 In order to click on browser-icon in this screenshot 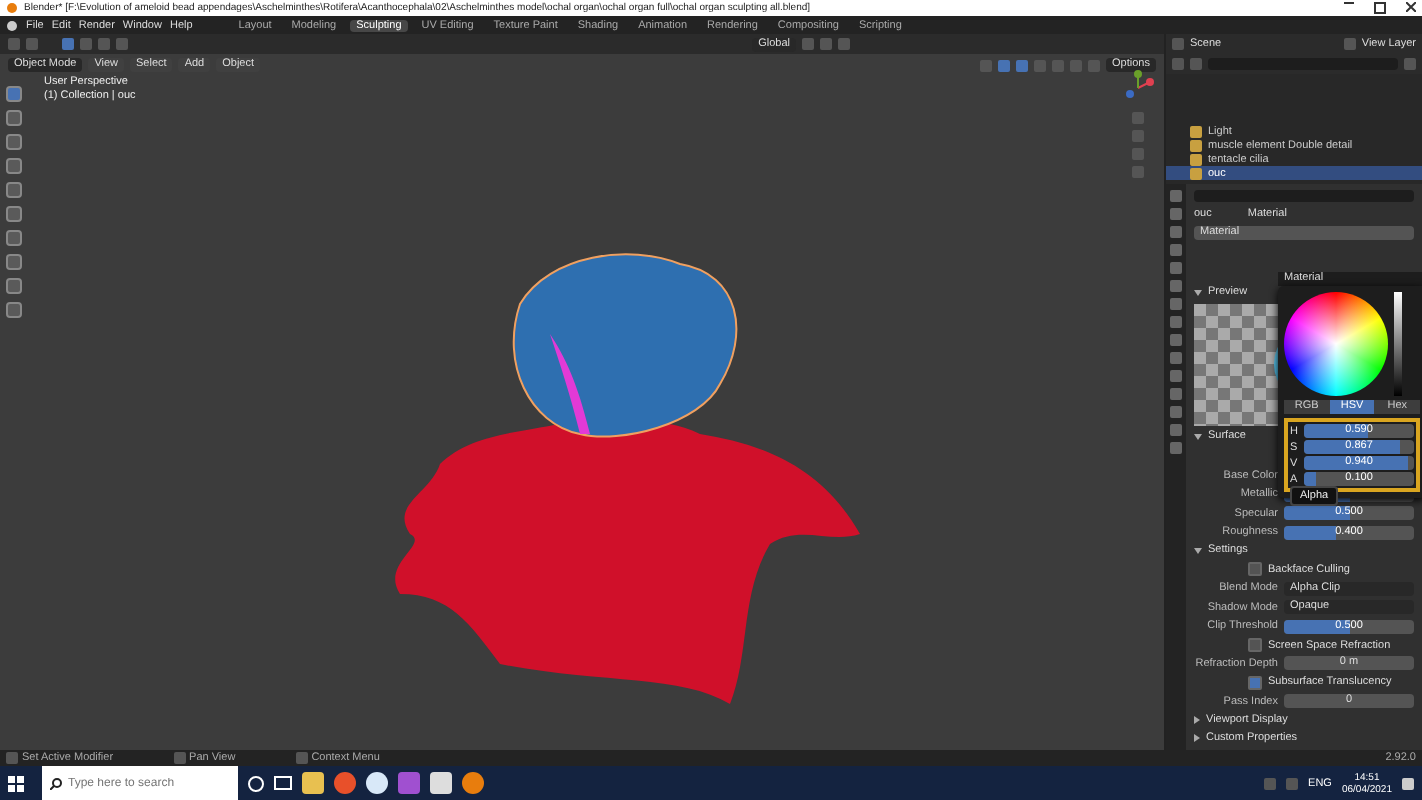, I will do `click(345, 783)`.